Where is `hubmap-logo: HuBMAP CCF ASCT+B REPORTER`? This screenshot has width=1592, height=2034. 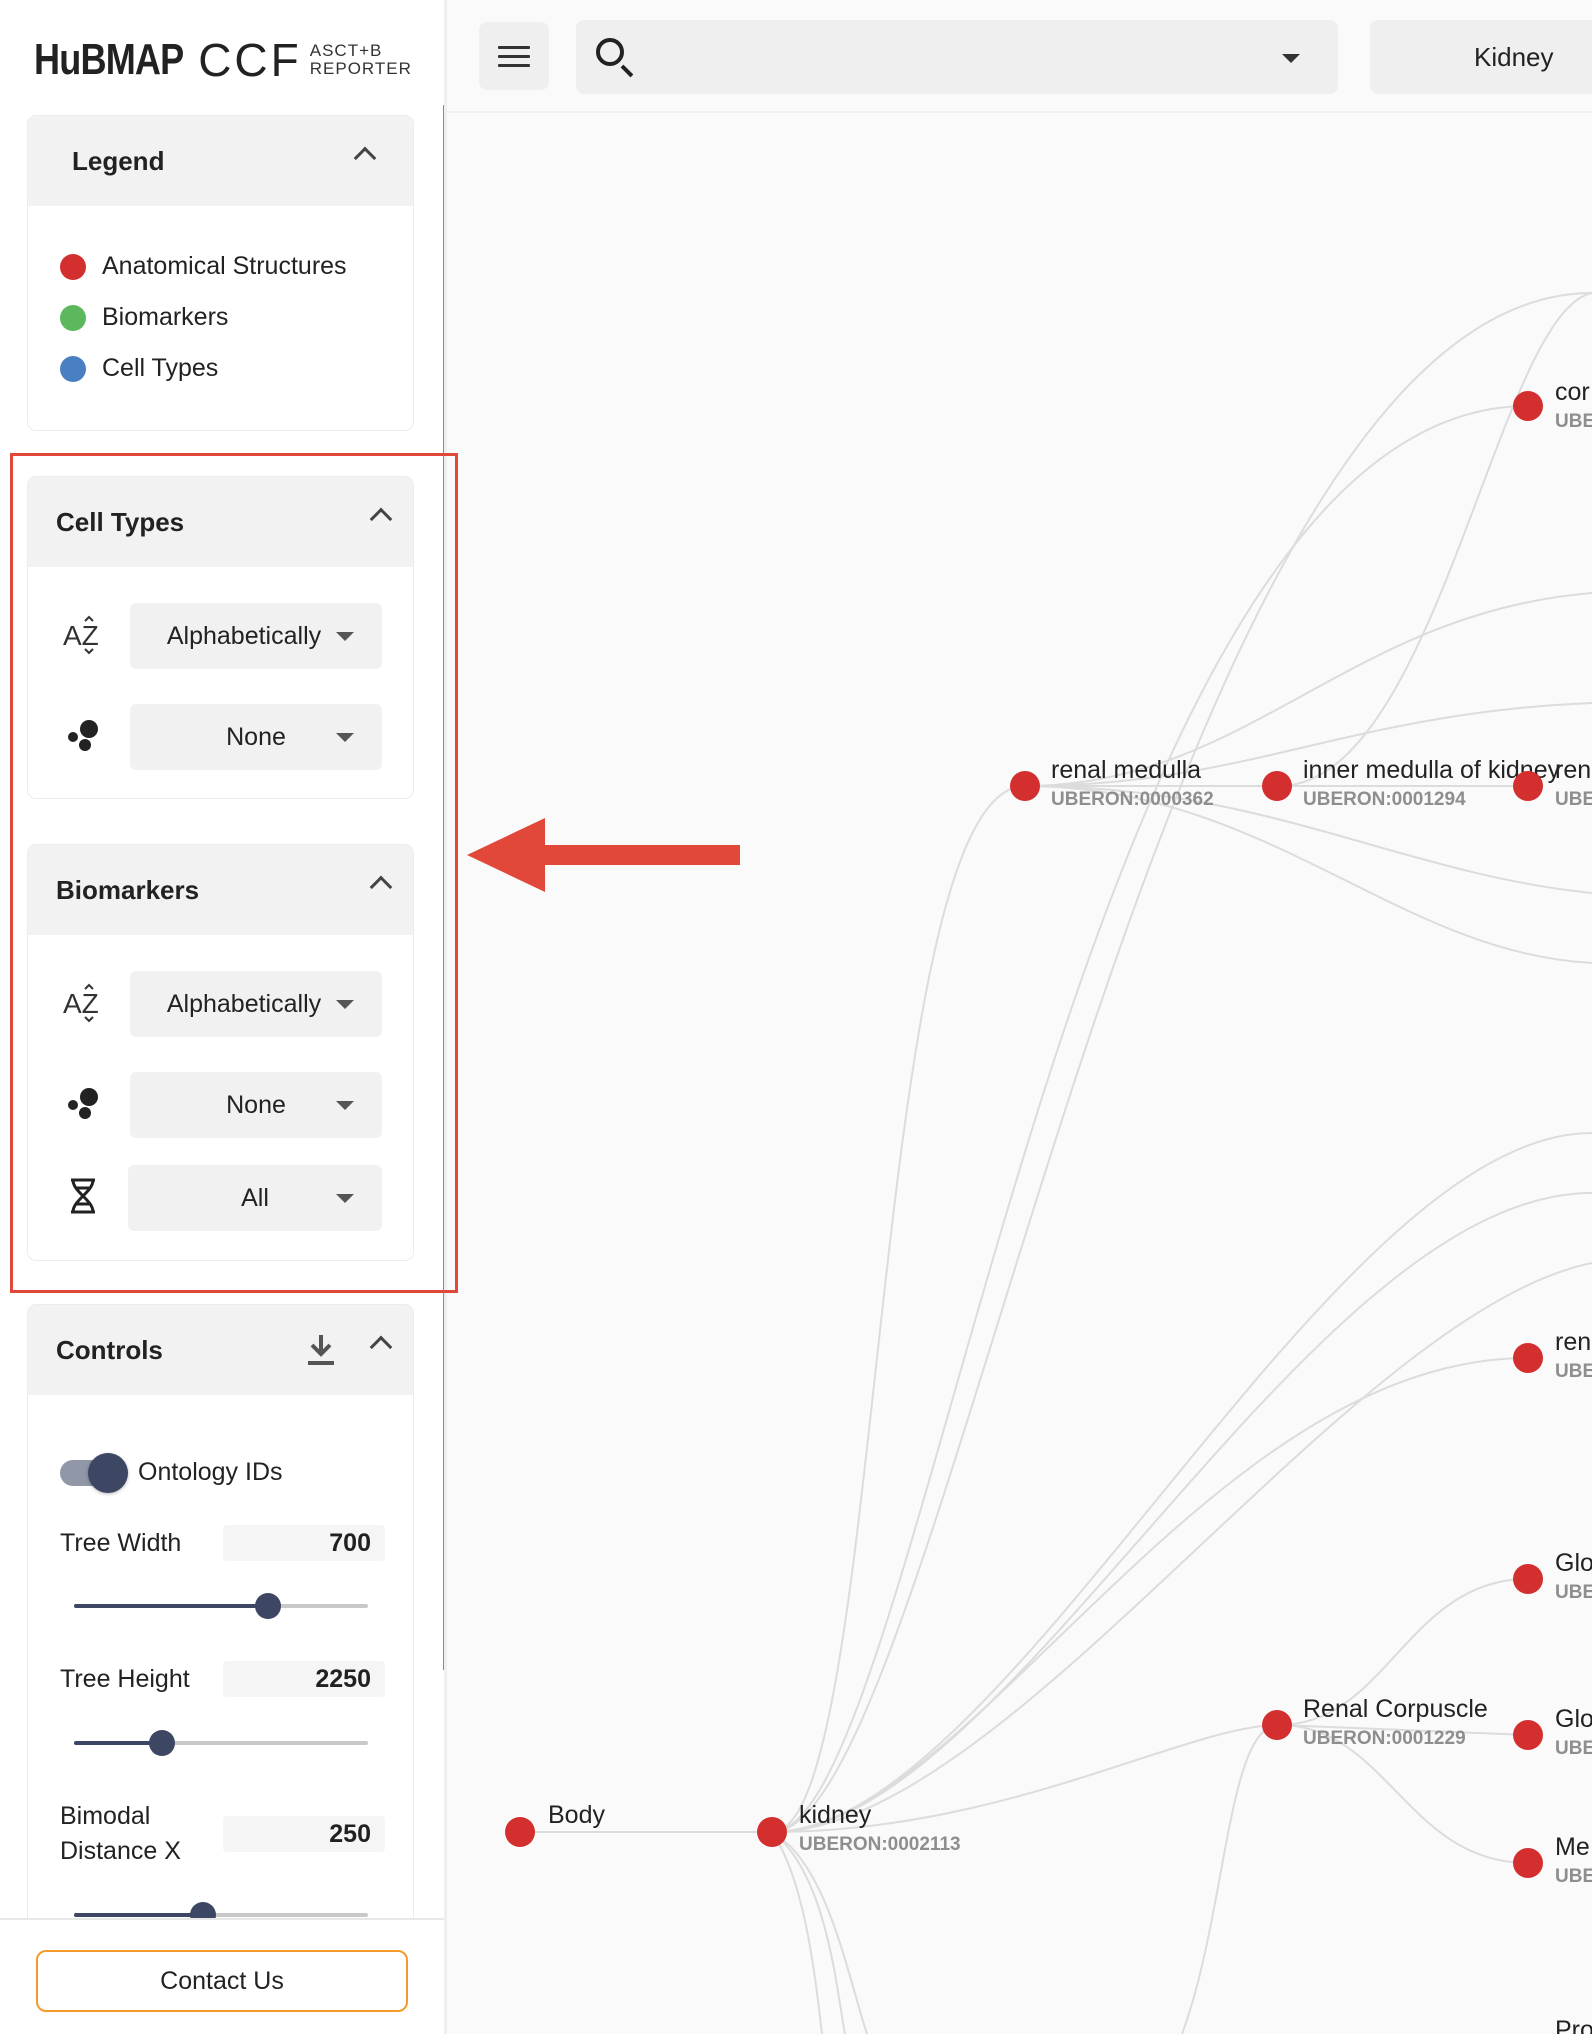
hubmap-logo: HuBMAP CCF ASCT+B REPORTER is located at coordinates (223, 60).